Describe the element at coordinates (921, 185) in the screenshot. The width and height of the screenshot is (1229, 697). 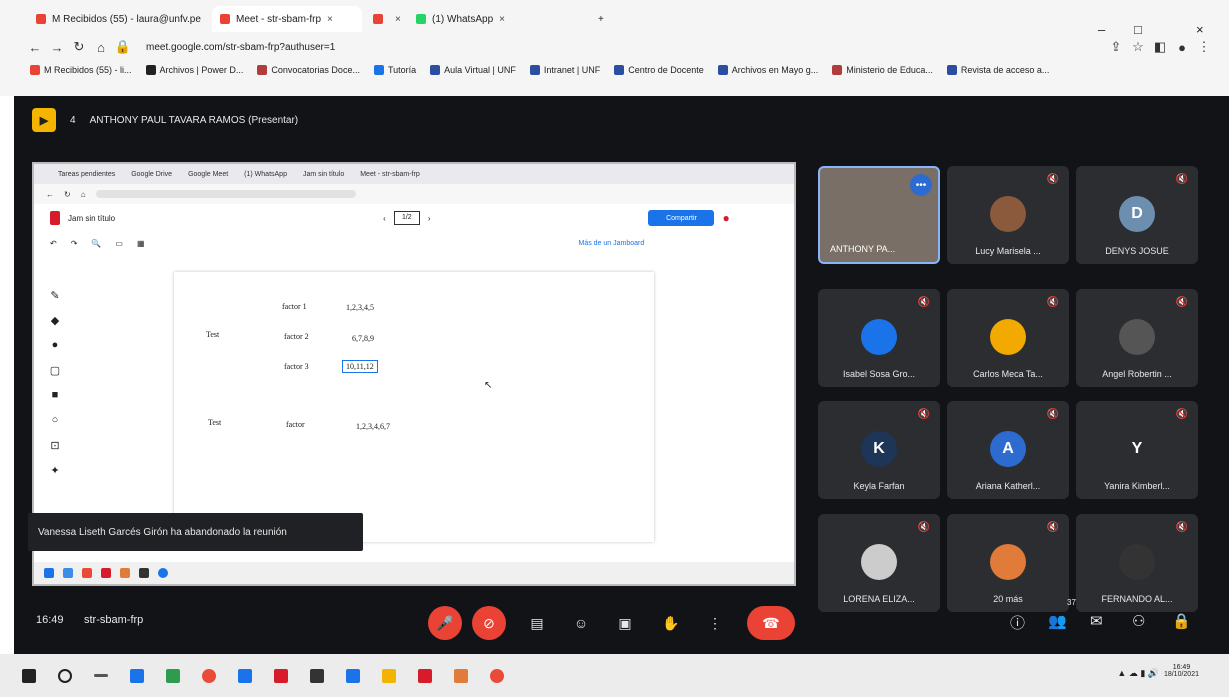
I see `tile-options-icon: •••` at that location.